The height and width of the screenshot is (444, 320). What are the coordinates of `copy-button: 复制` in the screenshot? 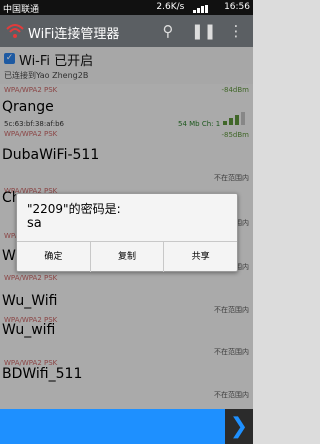 It's located at (128, 257).